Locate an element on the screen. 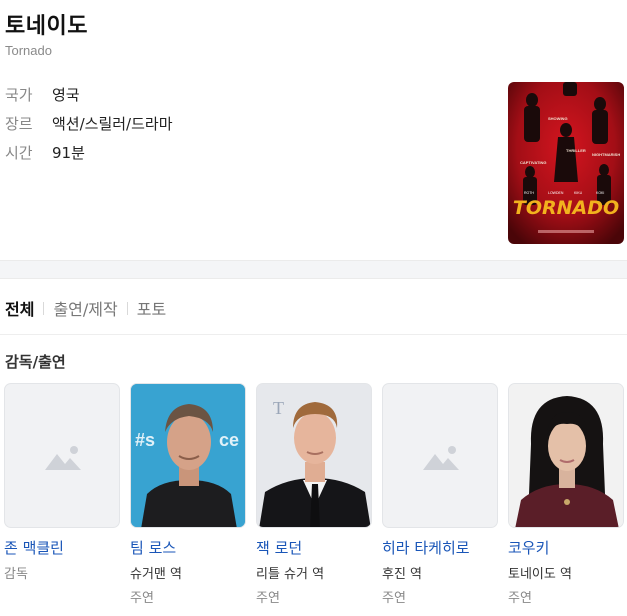 The width and height of the screenshot is (627, 616). person-photo is located at coordinates (566, 455).